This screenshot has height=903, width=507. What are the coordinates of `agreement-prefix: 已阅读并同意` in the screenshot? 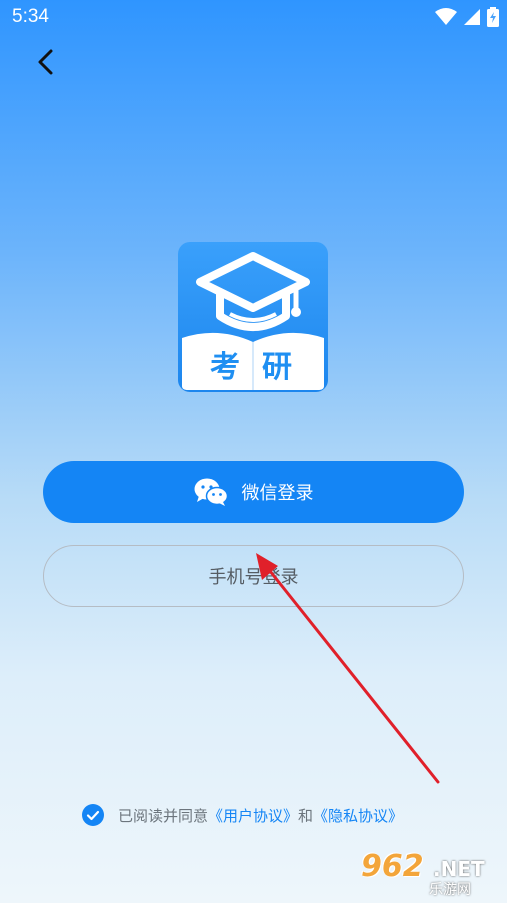 It's located at (163, 815).